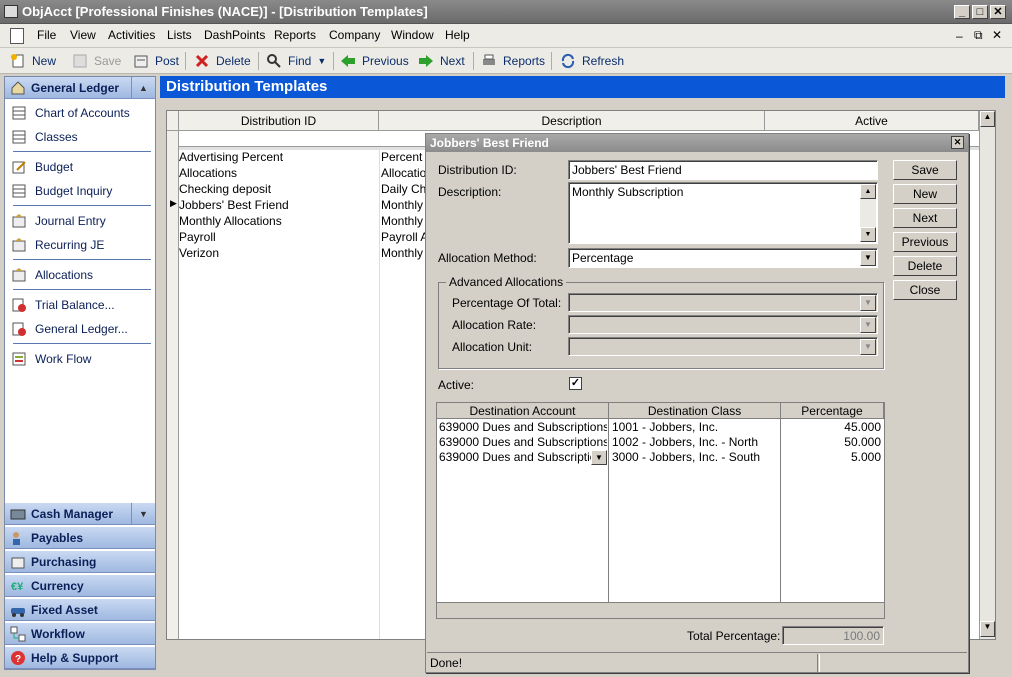 This screenshot has height=677, width=1012. I want to click on percentage-of-total-select: ▼, so click(723, 302).